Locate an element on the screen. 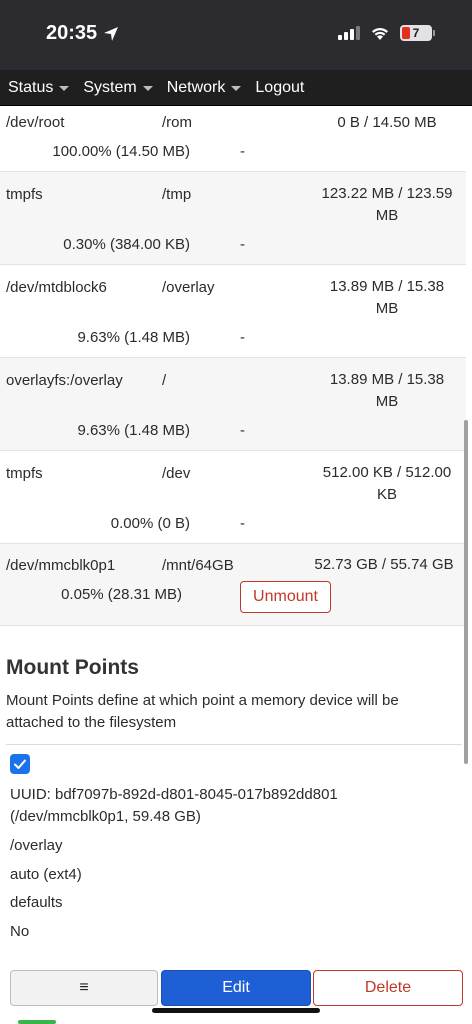 The width and height of the screenshot is (472, 1024). drag-menu-button: ≡ is located at coordinates (84, 988).